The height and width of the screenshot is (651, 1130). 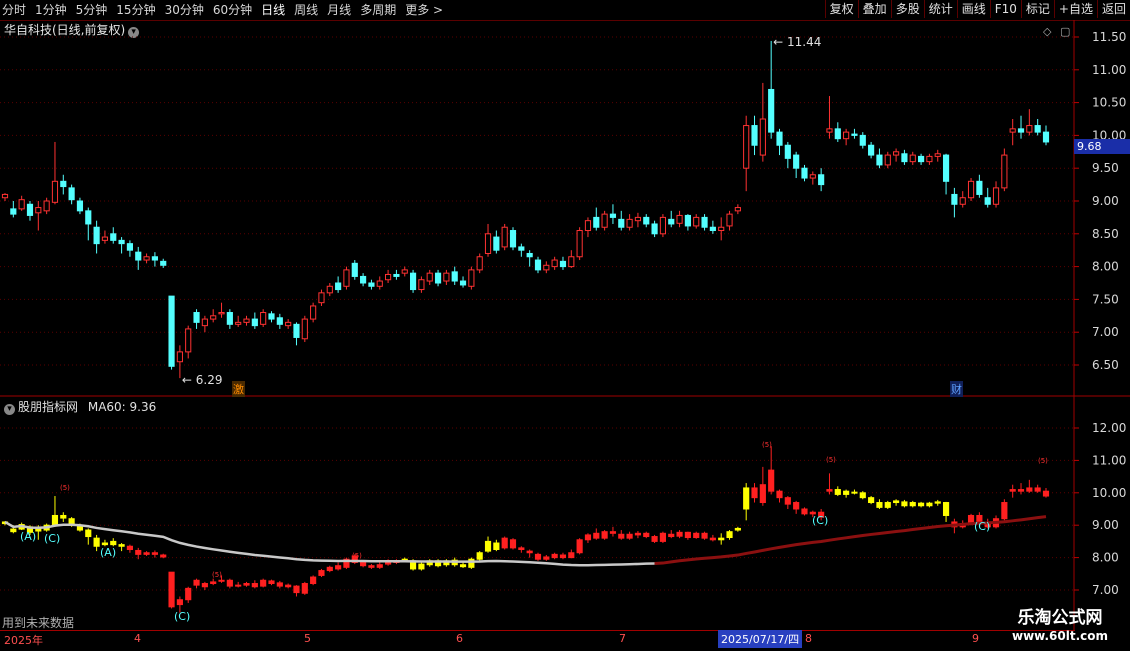 What do you see at coordinates (217, 575) in the screenshot?
I see `ind-signal-1: (5)` at bounding box center [217, 575].